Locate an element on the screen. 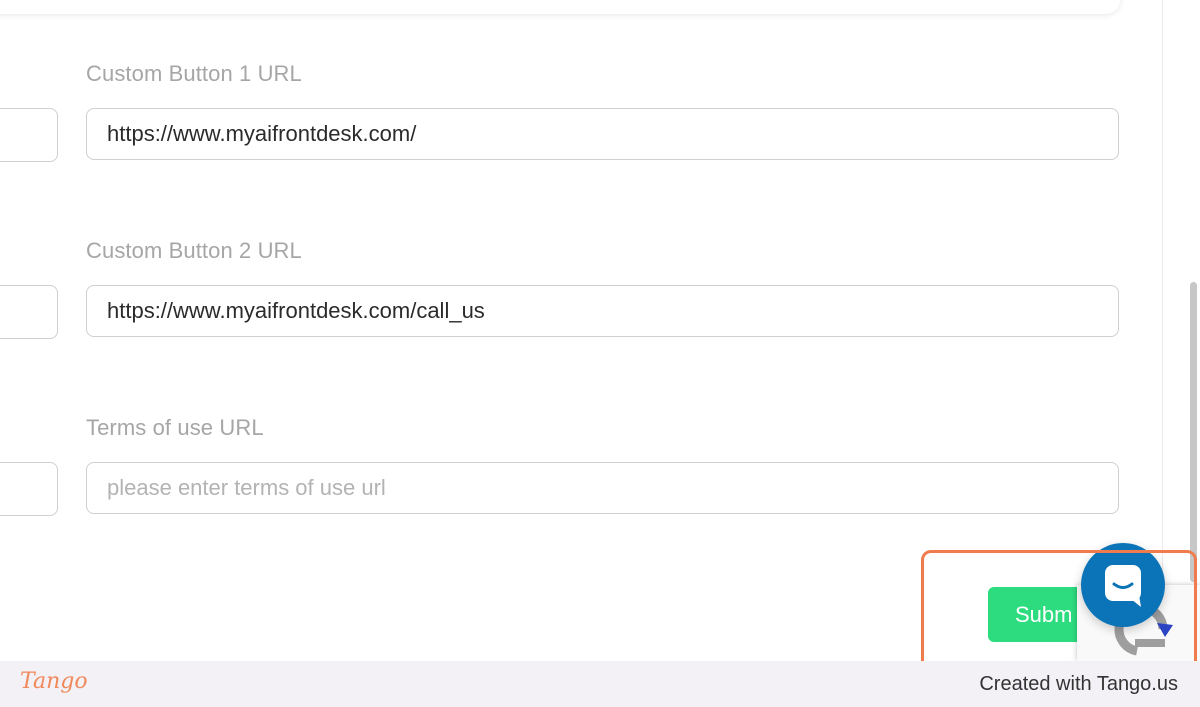 Image resolution: width=1200 pixels, height=707 pixels. tutorial-highlight-box is located at coordinates (1059, 610).